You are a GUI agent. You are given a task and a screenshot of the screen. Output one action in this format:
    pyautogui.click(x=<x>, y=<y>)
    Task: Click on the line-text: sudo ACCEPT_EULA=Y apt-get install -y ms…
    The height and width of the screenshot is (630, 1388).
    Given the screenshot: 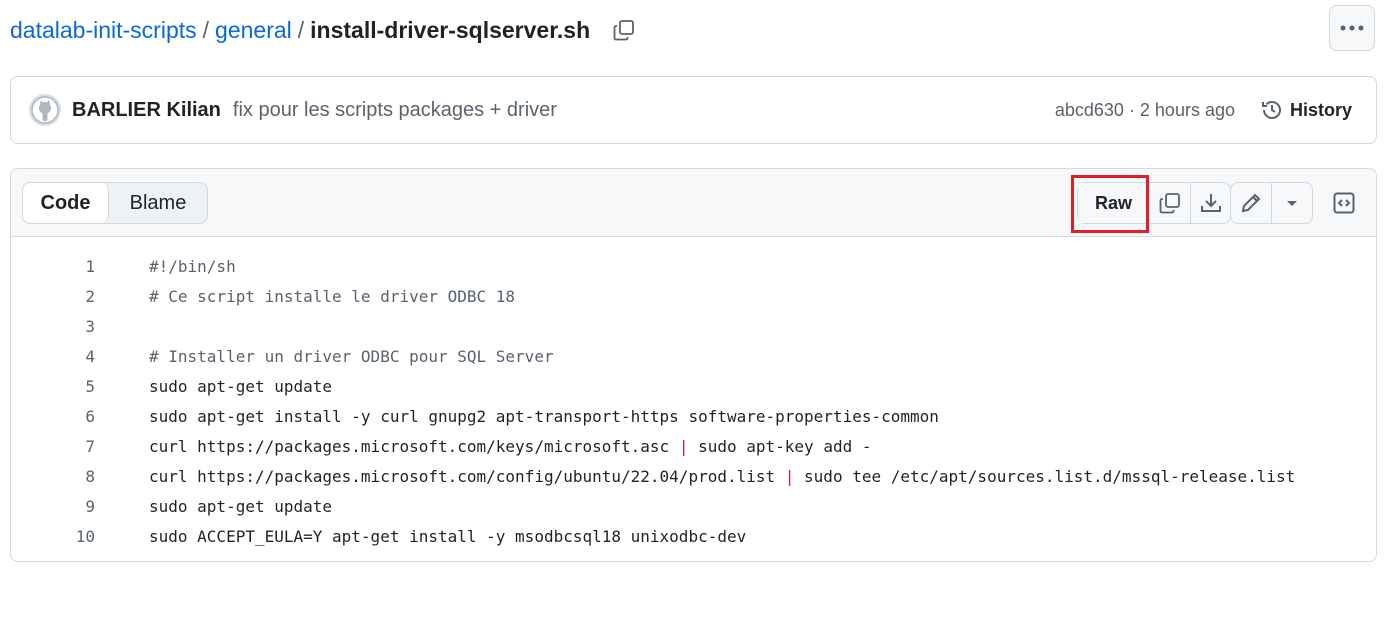 What is the action you would take?
    pyautogui.click(x=448, y=536)
    